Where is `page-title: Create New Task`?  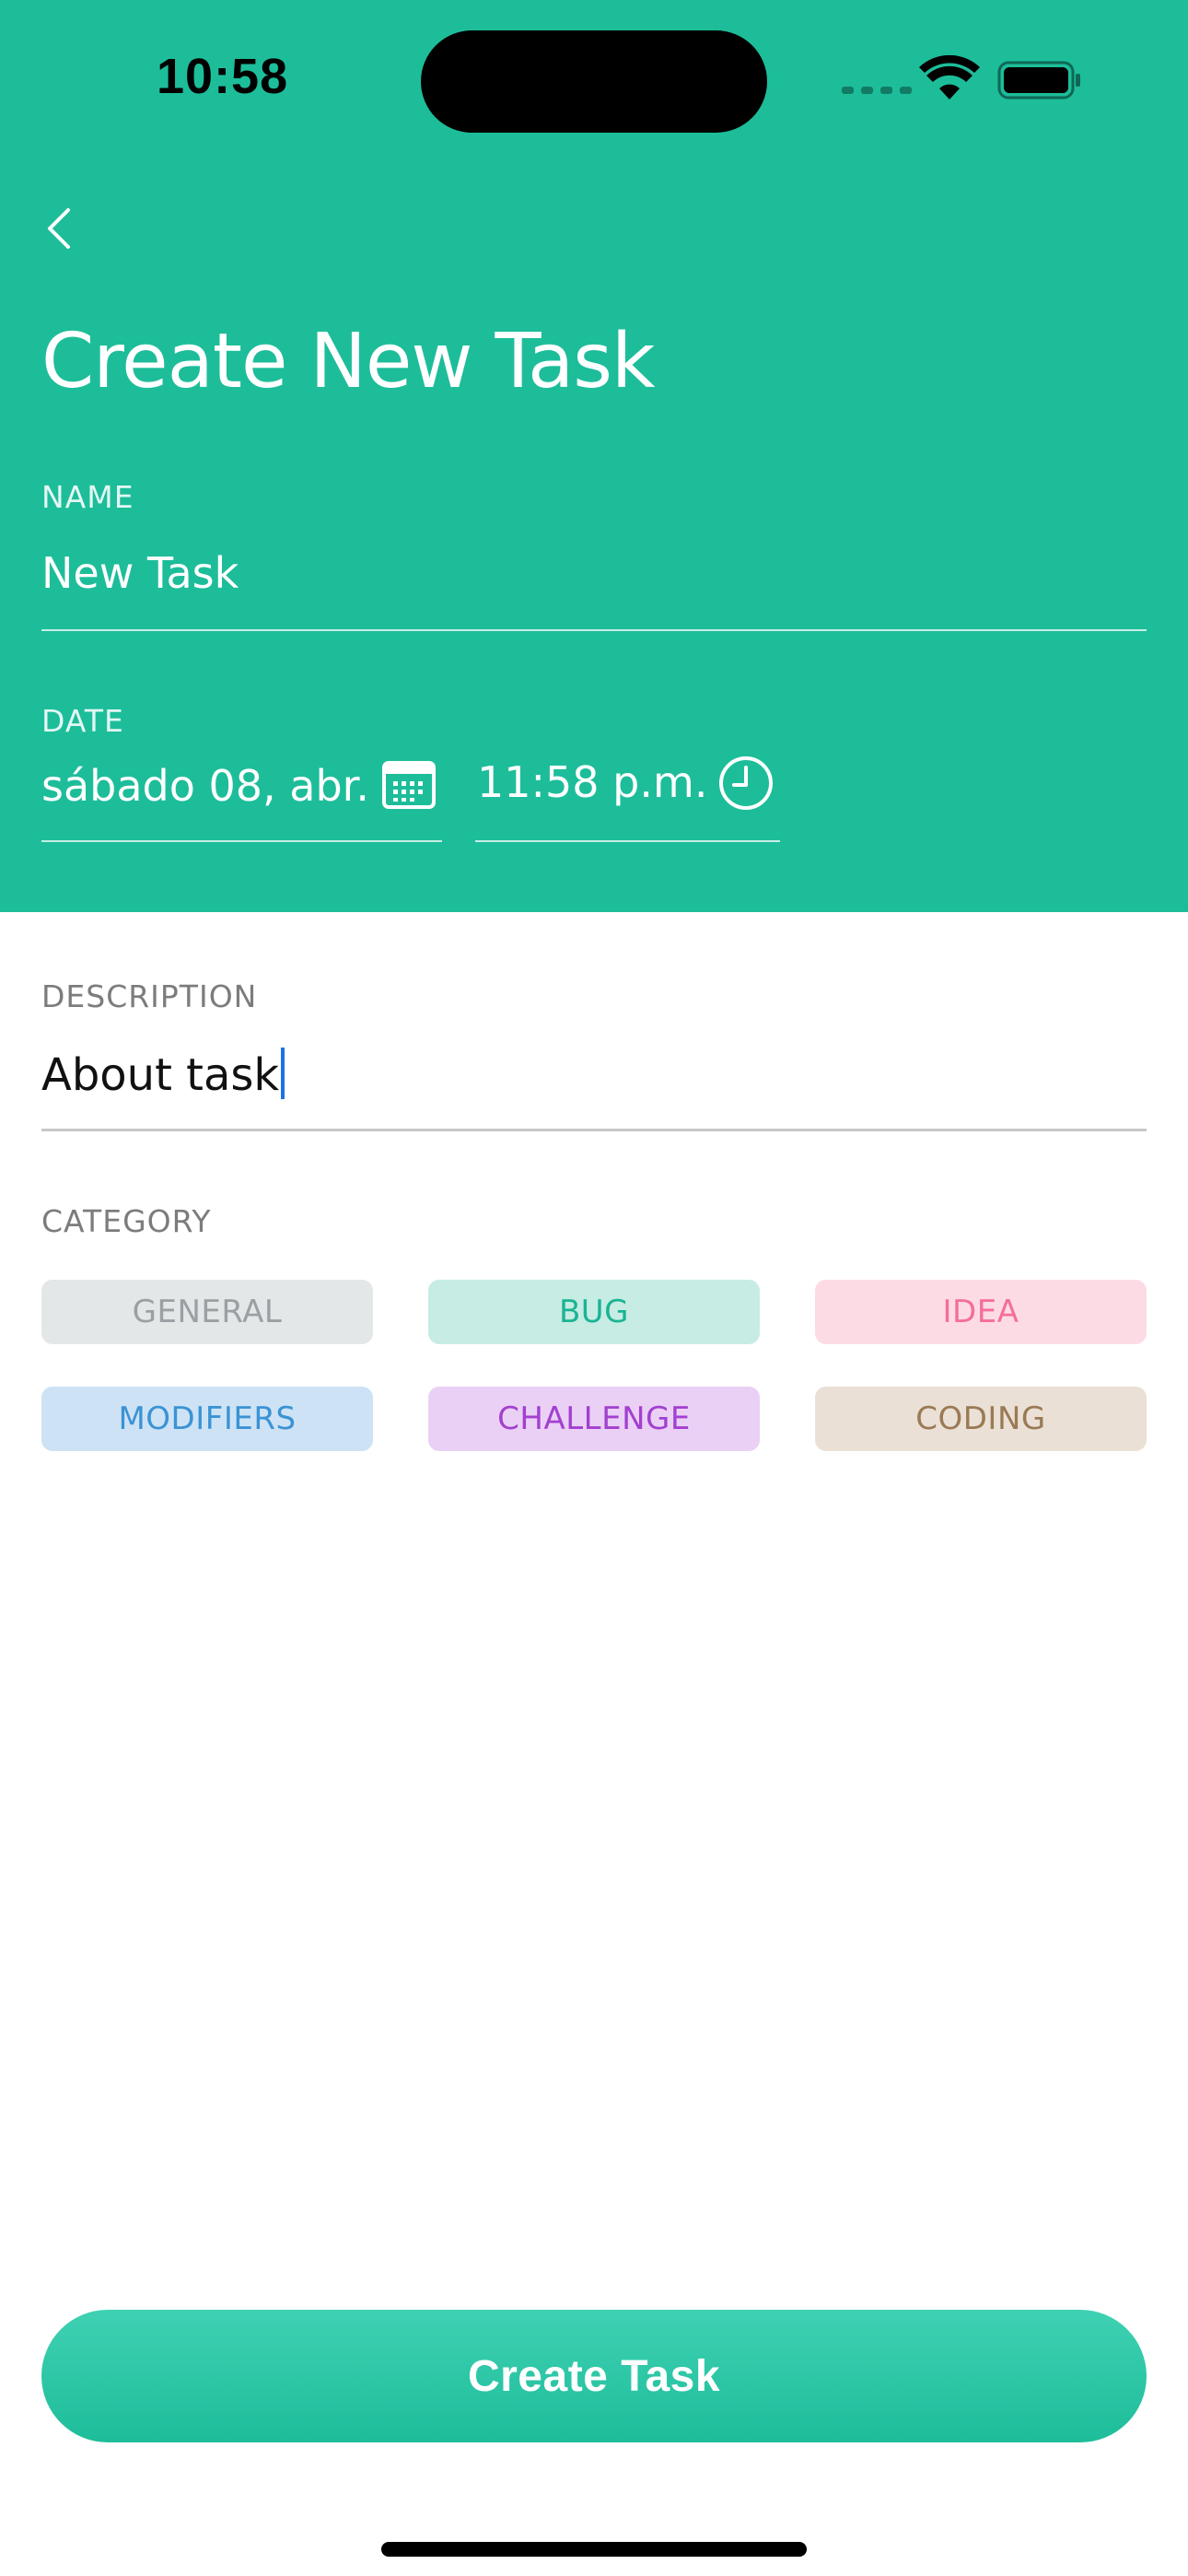
page-title: Create New Task is located at coordinates (348, 361).